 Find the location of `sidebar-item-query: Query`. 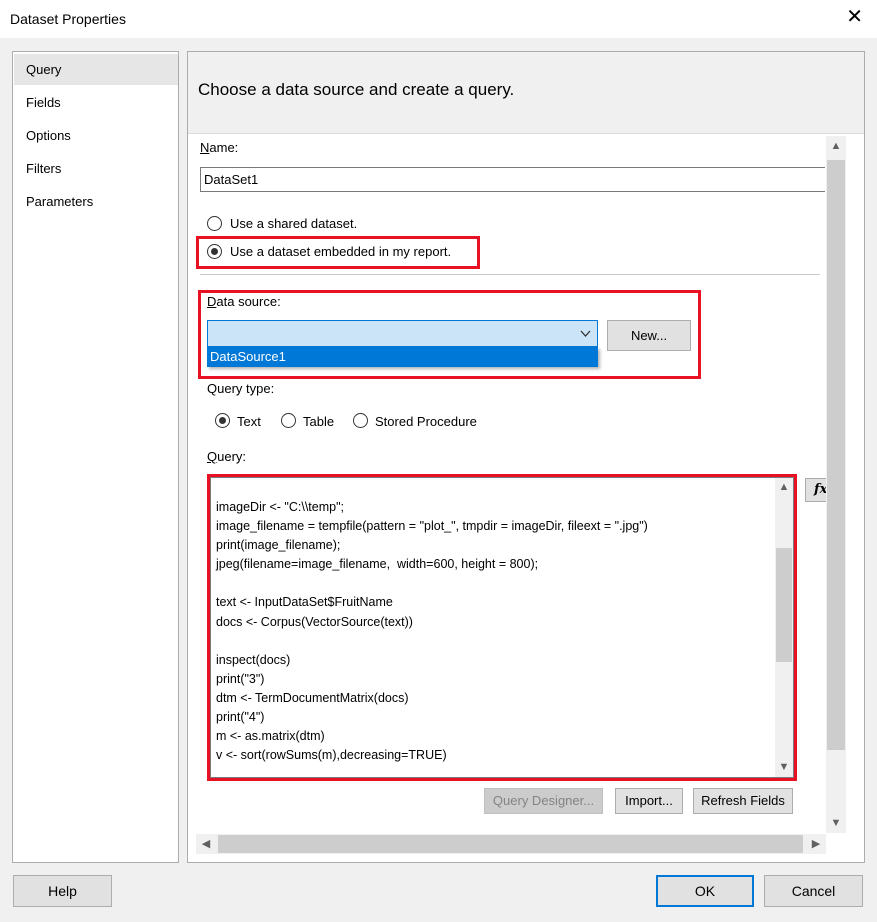

sidebar-item-query: Query is located at coordinates (96, 69).